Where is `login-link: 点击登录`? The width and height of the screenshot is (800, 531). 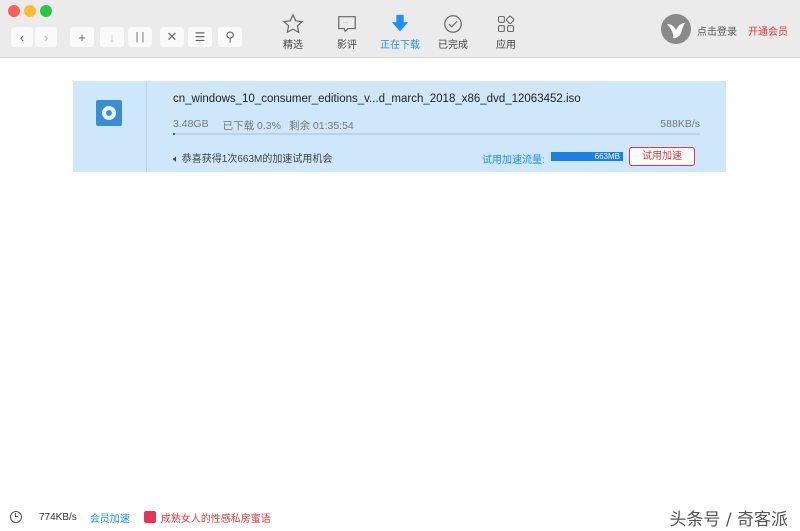 login-link: 点击登录 is located at coordinates (717, 30).